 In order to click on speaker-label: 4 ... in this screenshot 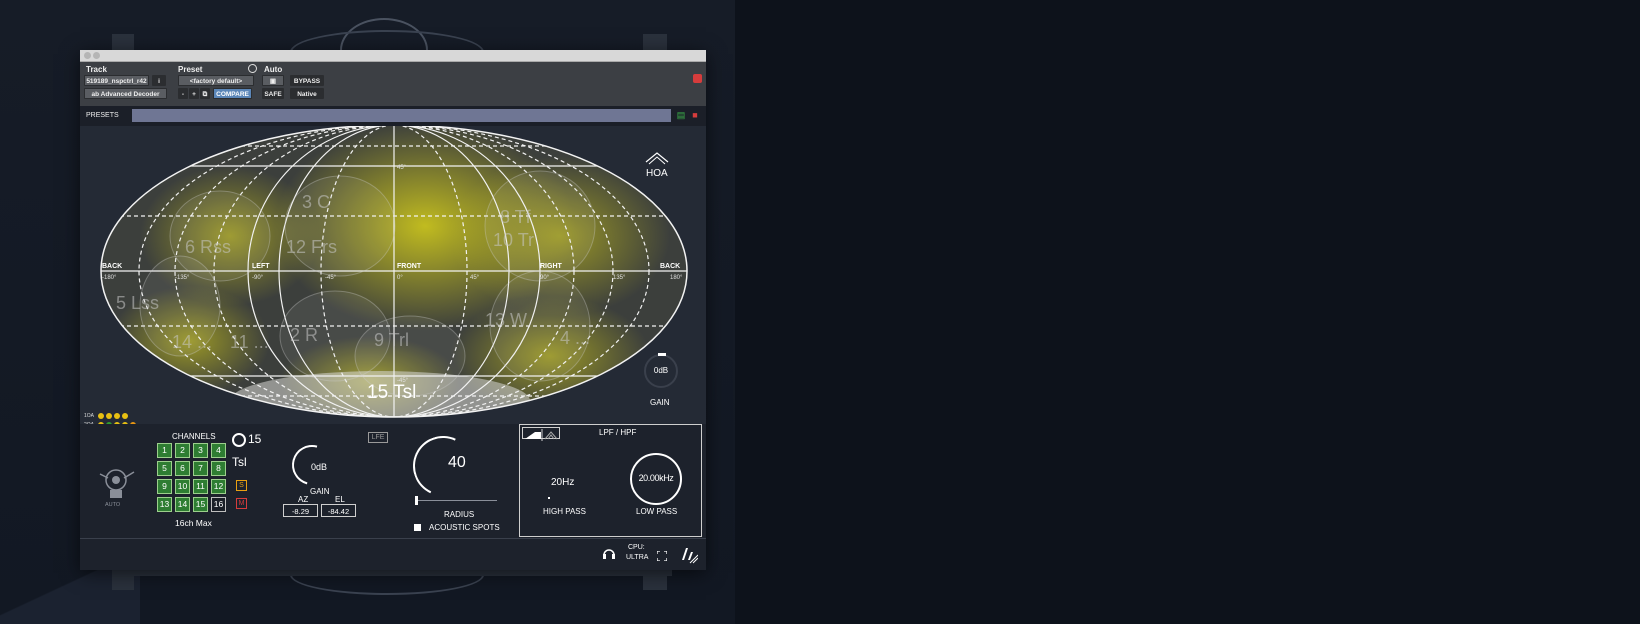, I will do `click(575, 338)`.